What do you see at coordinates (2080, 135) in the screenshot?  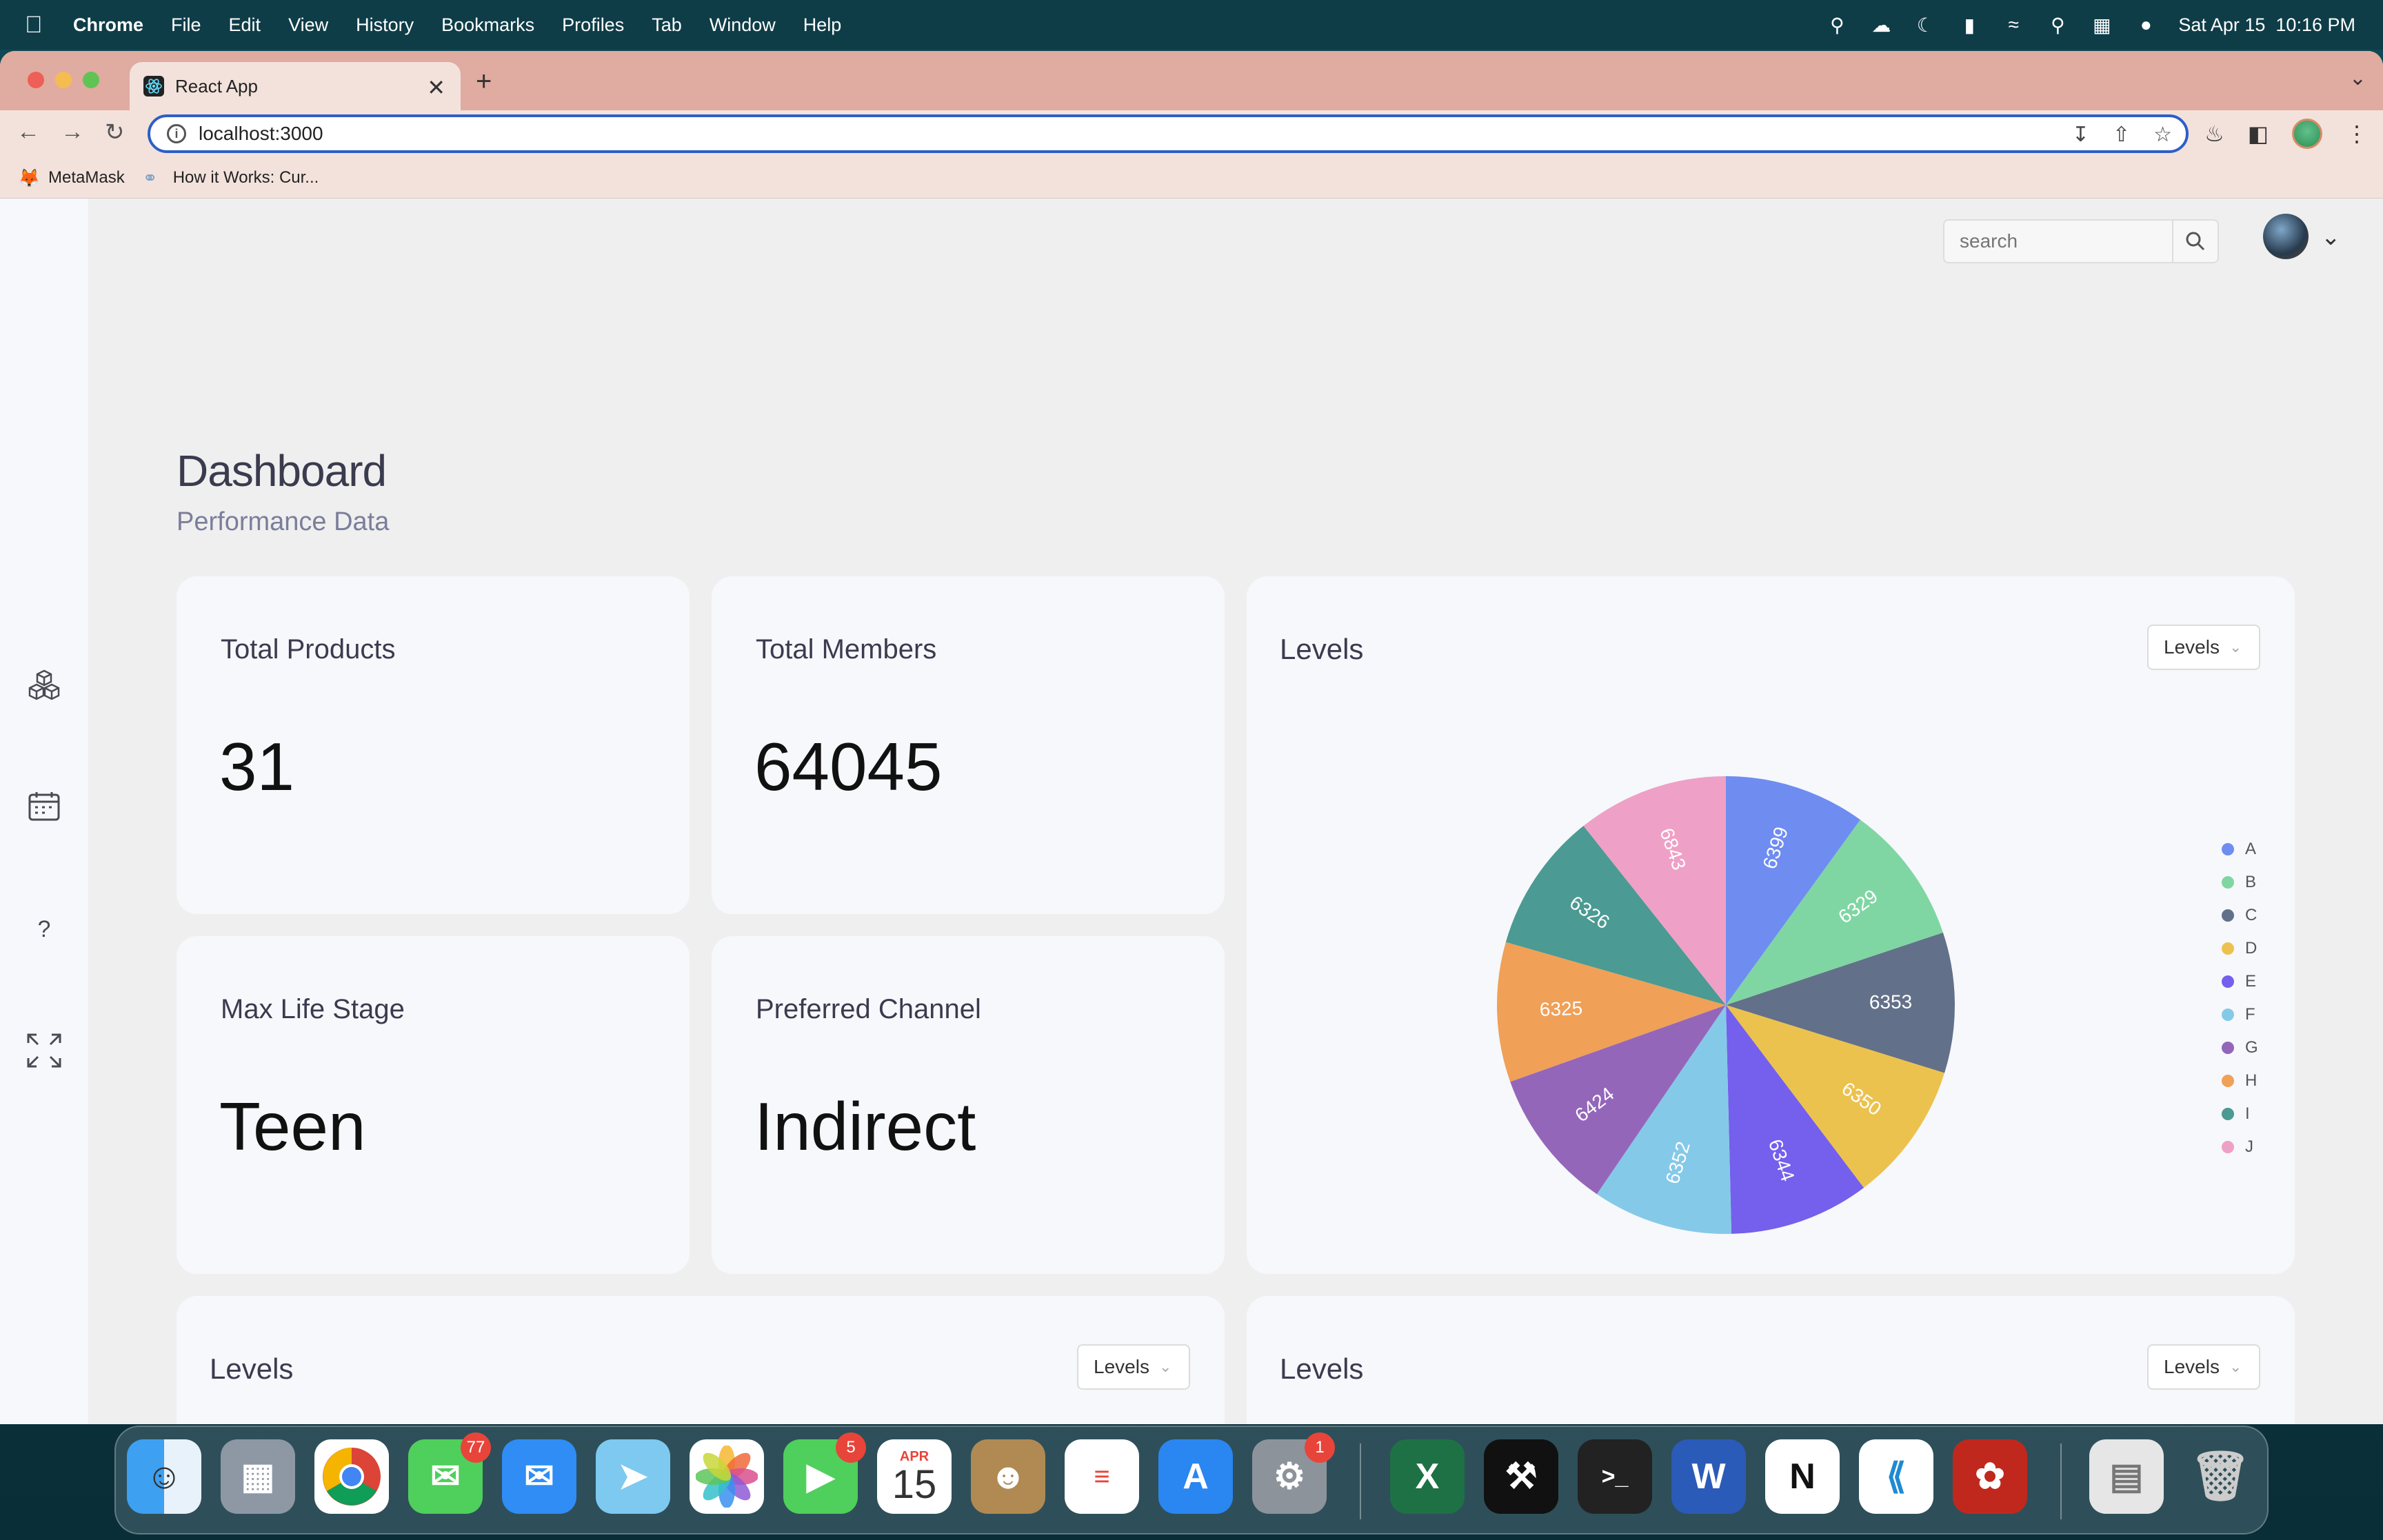 I see `install-app-icon: ↧` at bounding box center [2080, 135].